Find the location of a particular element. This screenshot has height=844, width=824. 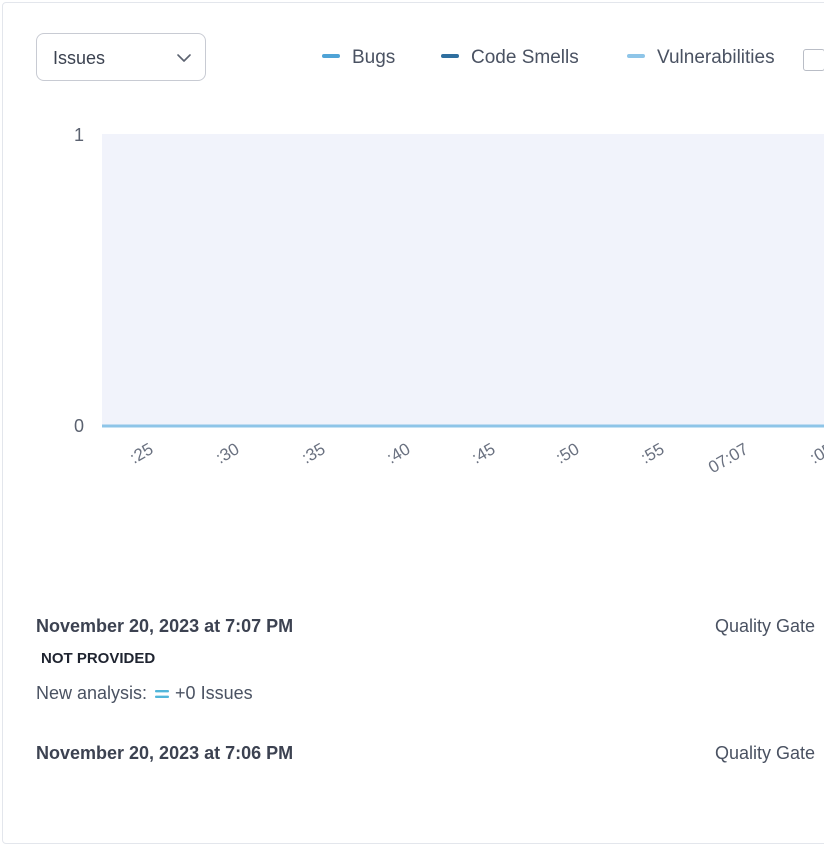

activity-date: November 20, 2023 at 7:07 PM is located at coordinates (165, 626).